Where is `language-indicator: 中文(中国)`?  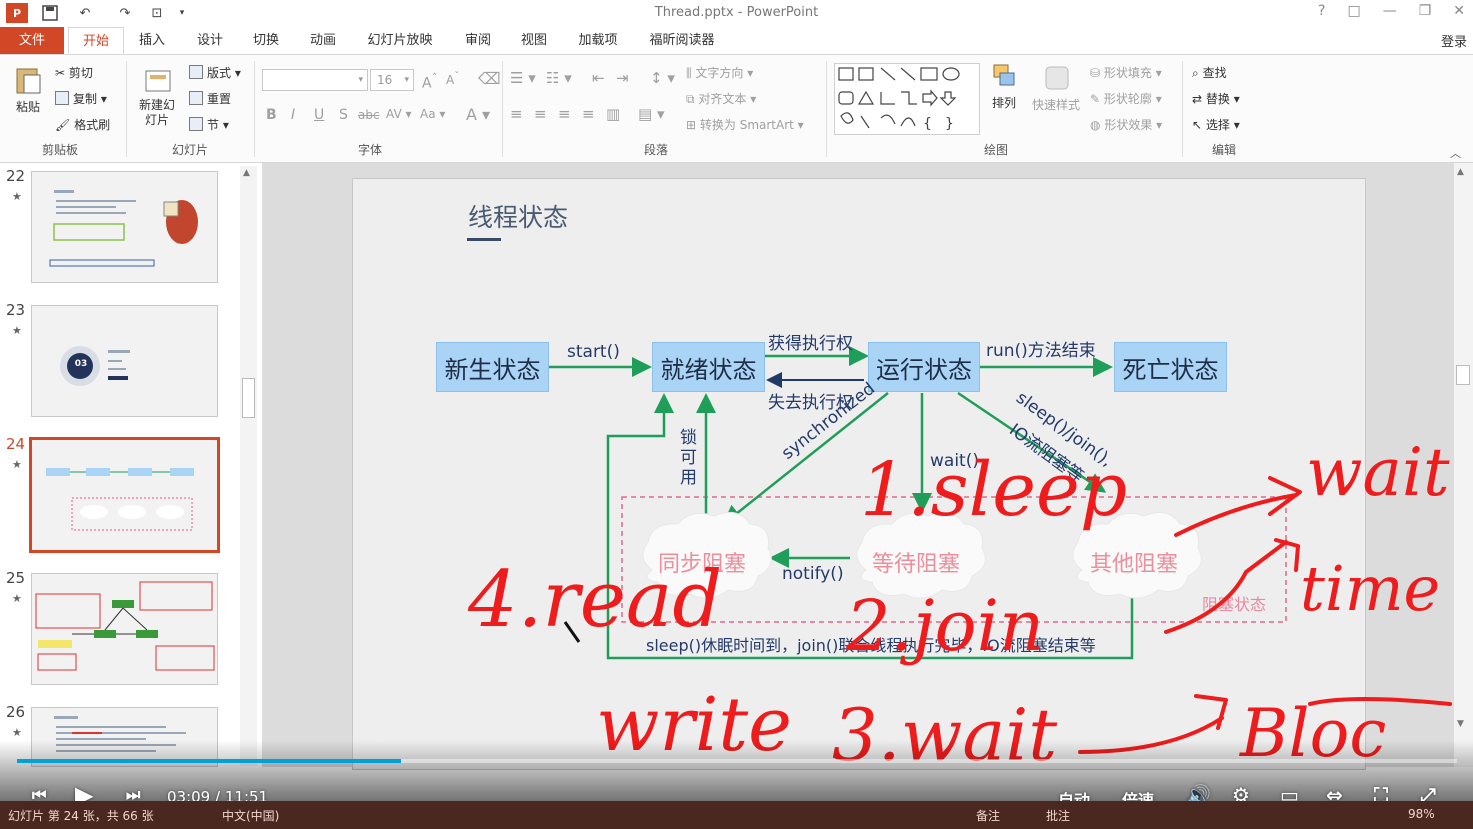
language-indicator: 中文(中国) is located at coordinates (250, 815).